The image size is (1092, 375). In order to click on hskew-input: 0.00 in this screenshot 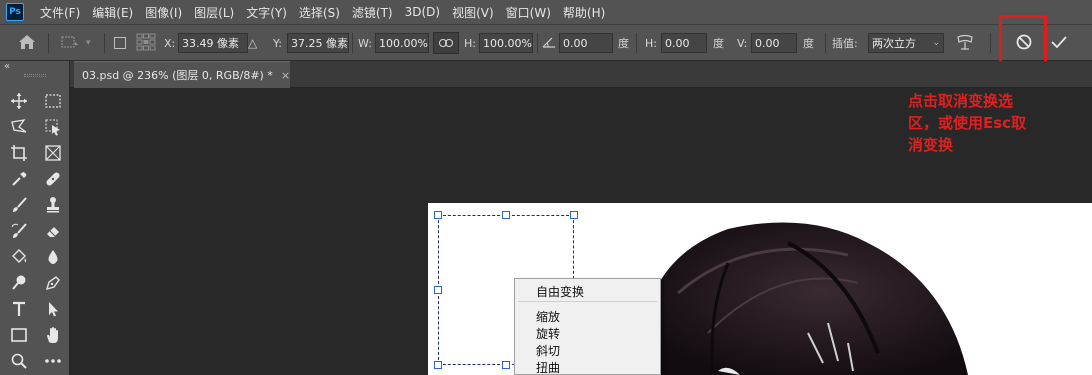, I will do `click(684, 43)`.